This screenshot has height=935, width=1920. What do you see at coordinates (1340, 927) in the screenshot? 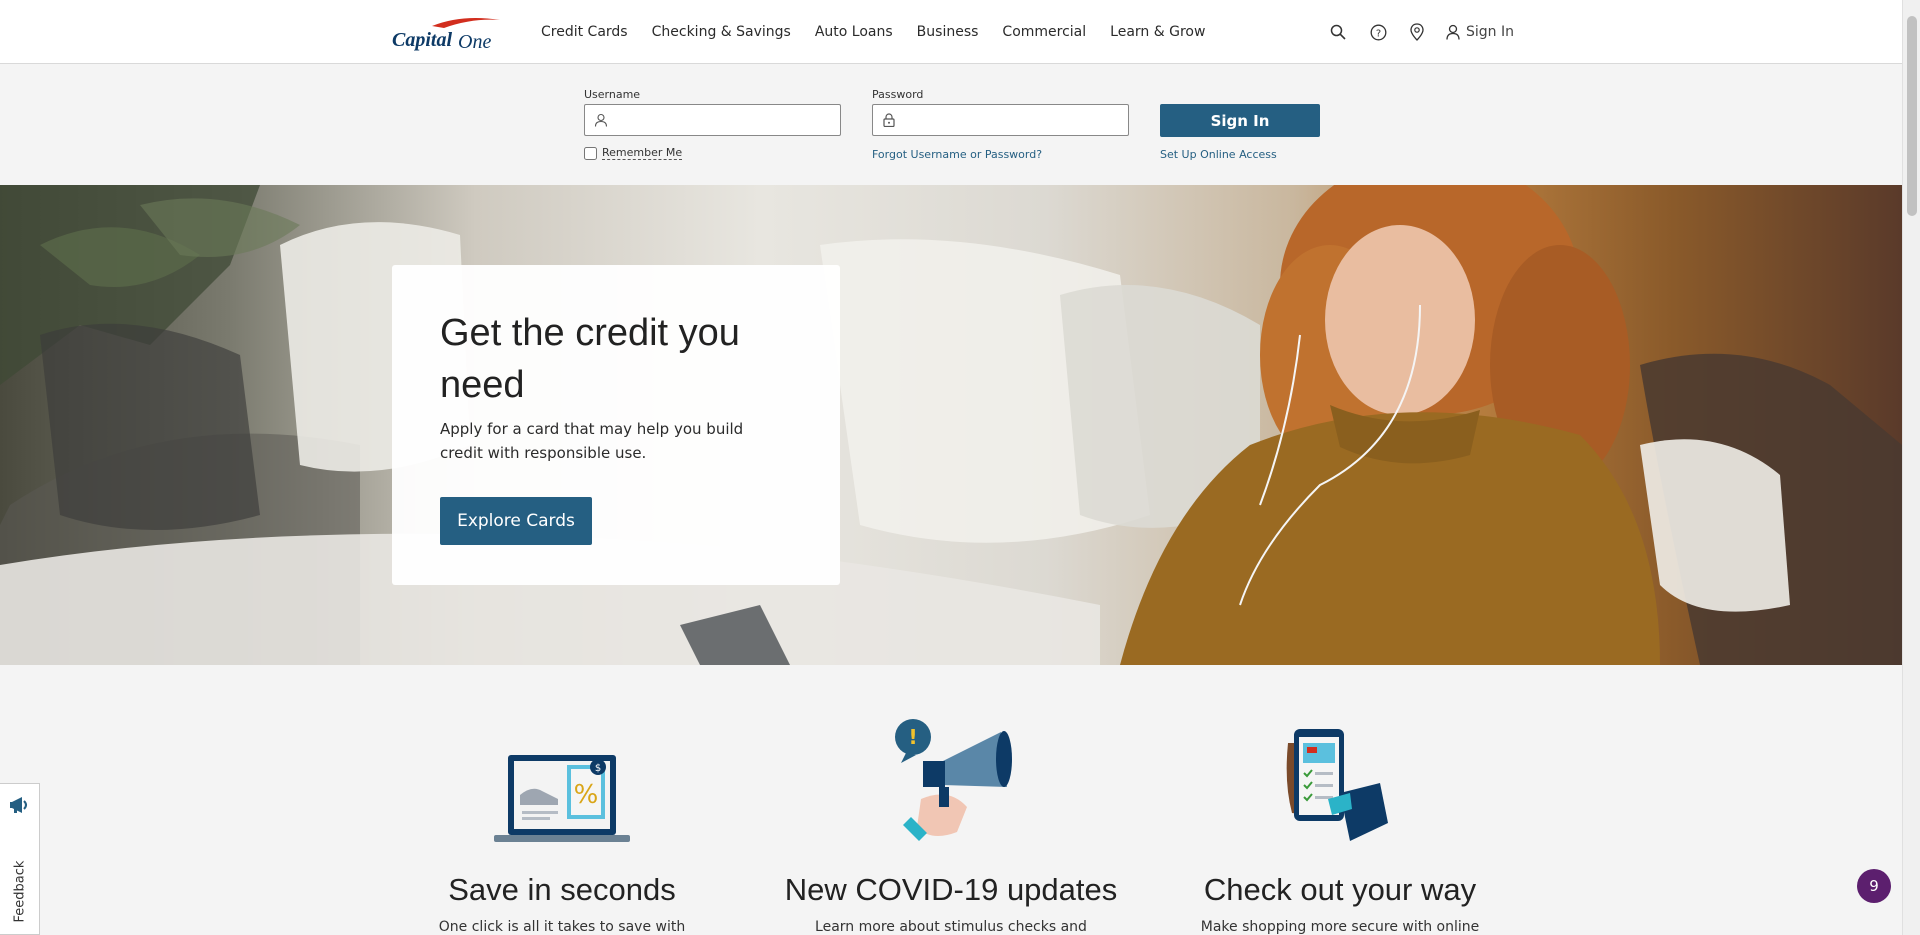
I see `feature-text: Make shopping more secure with online` at bounding box center [1340, 927].